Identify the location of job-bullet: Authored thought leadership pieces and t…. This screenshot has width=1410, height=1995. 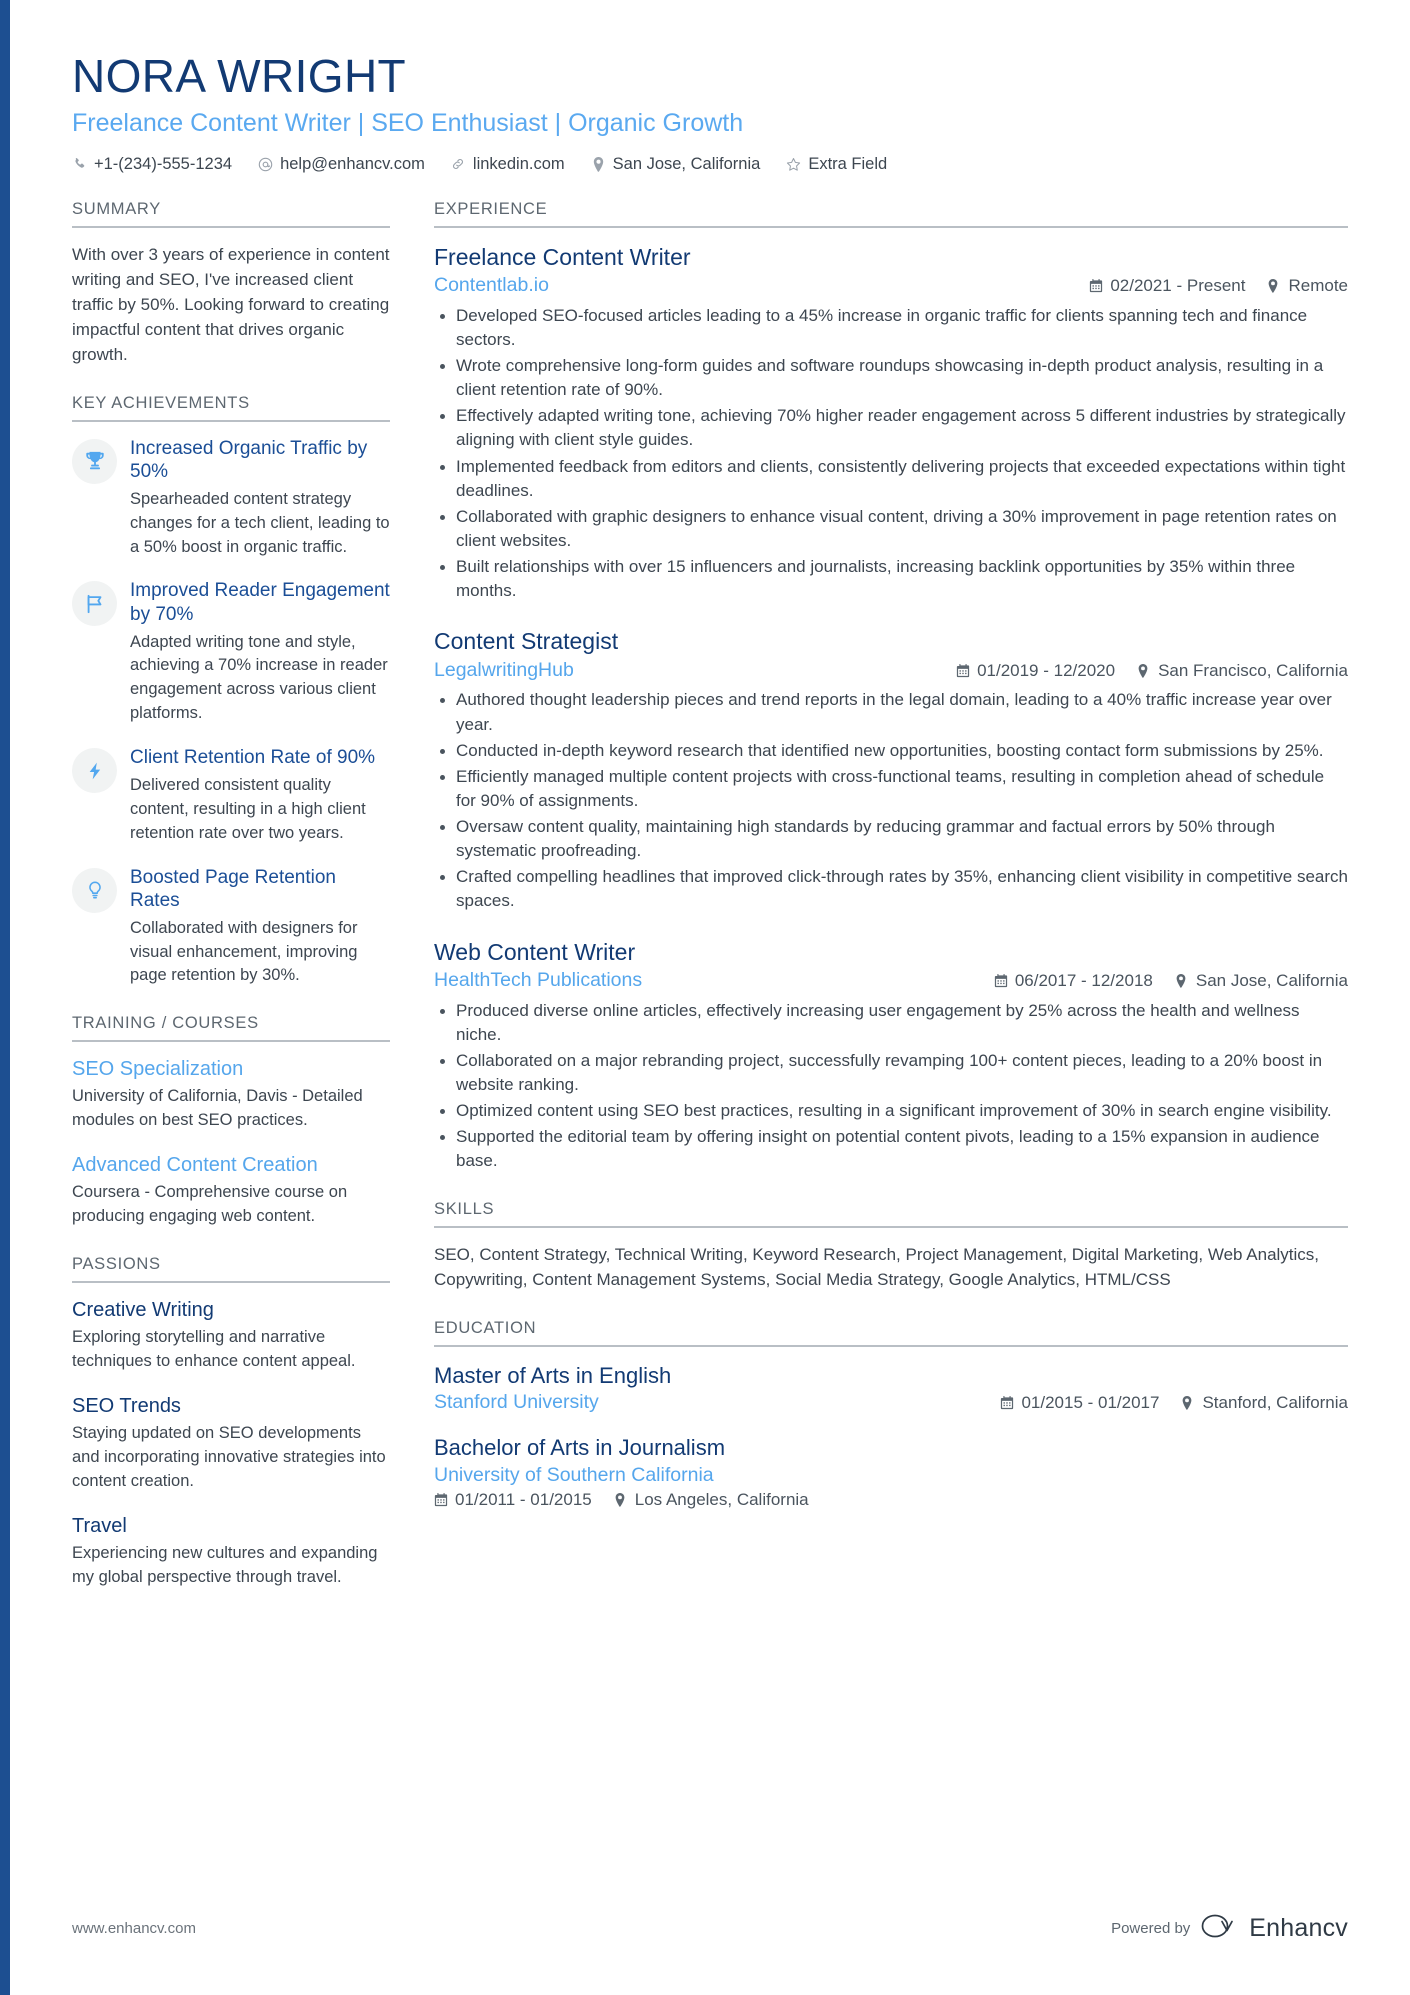
(891, 712).